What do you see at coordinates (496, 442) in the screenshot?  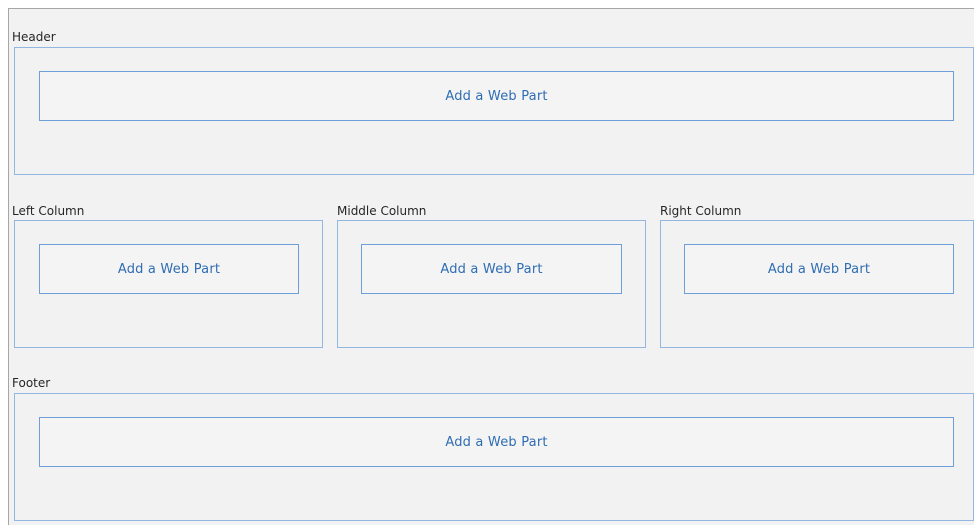 I see `footer-add-web-part-button: Add a Web Part` at bounding box center [496, 442].